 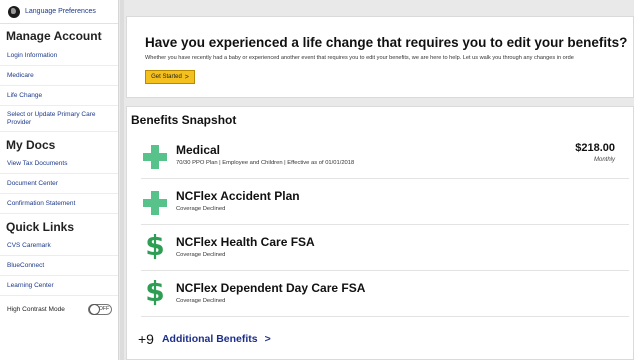 I want to click on sidebar-item-document-center: Document Center, so click(x=59, y=184).